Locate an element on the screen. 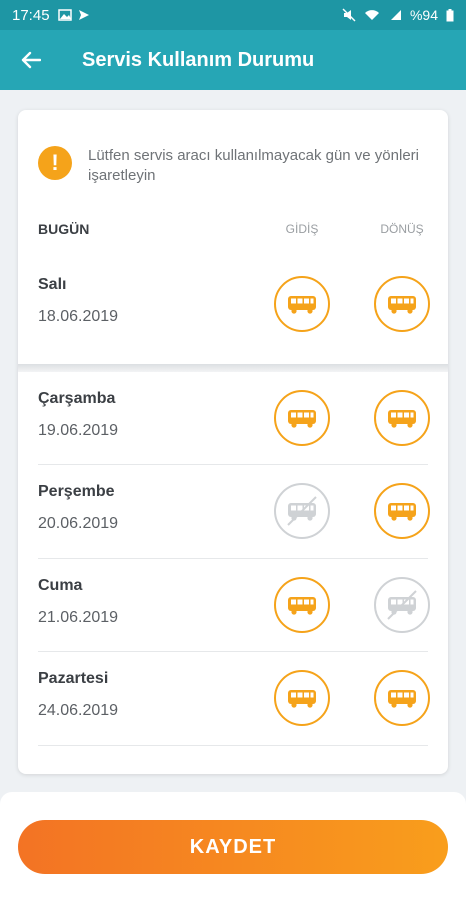 Image resolution: width=466 pixels, height=900 pixels. status-time: 17:45 is located at coordinates (31, 15).